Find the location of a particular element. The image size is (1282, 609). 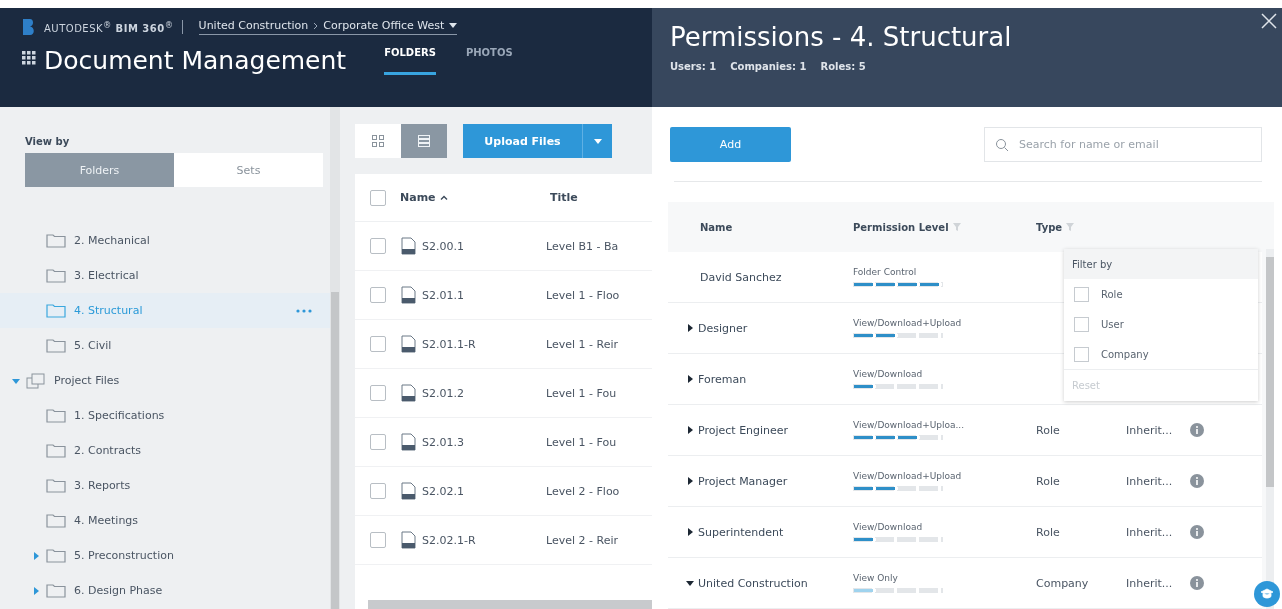

search-icon is located at coordinates (1002, 144).